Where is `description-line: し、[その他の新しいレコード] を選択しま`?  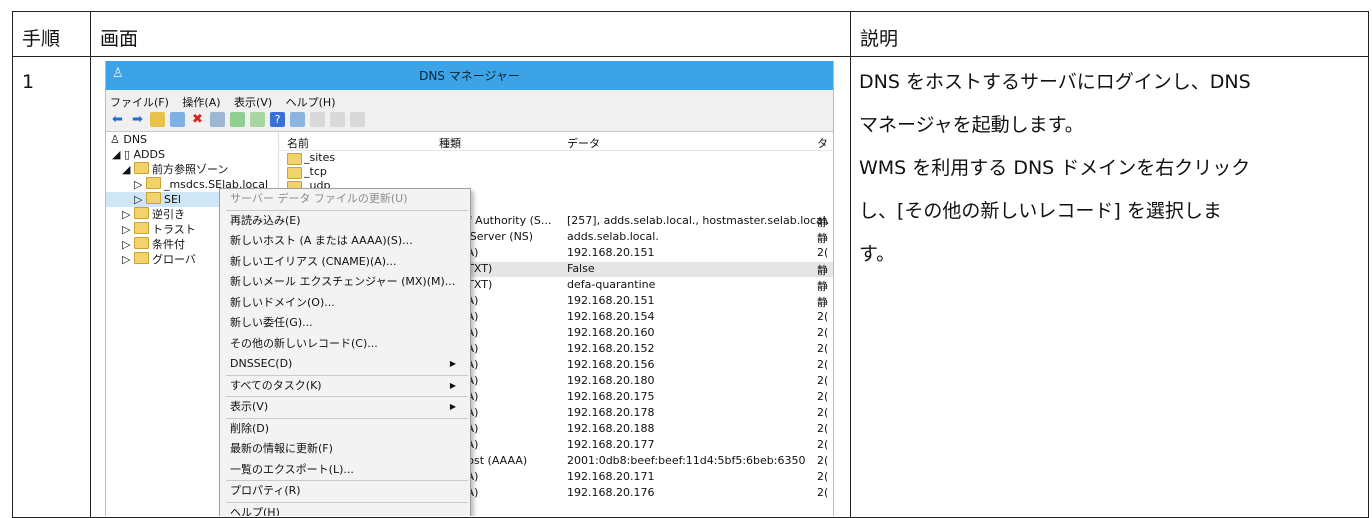 description-line: し、[その他の新しいレコード] を選択しま is located at coordinates (1040, 211).